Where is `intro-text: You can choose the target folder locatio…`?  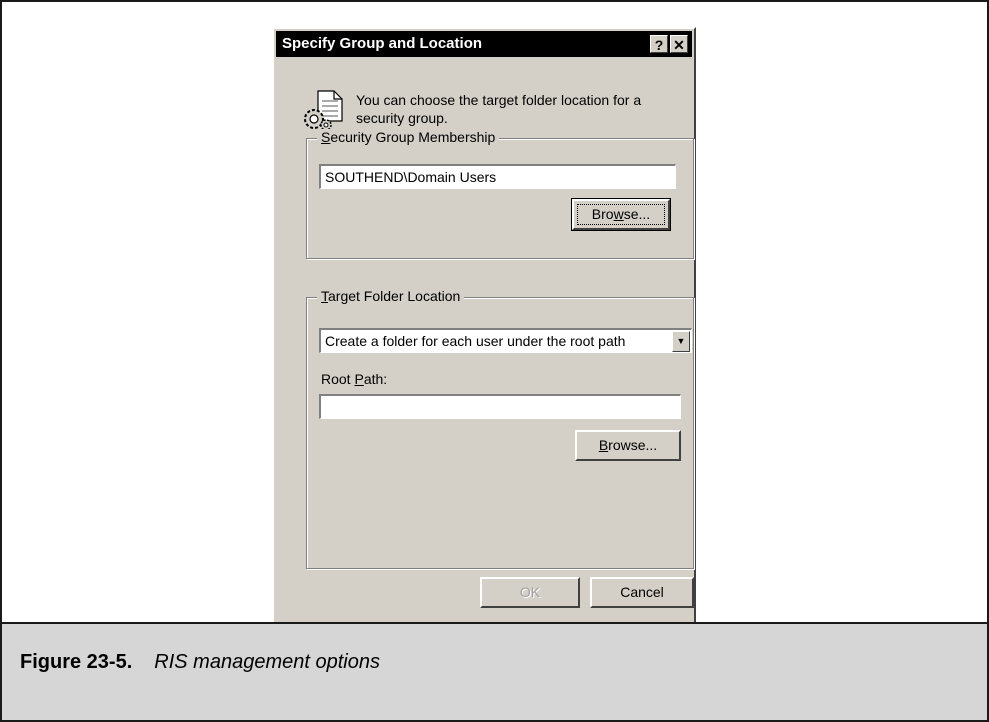
intro-text: You can choose the target folder locatio… is located at coordinates (499, 109).